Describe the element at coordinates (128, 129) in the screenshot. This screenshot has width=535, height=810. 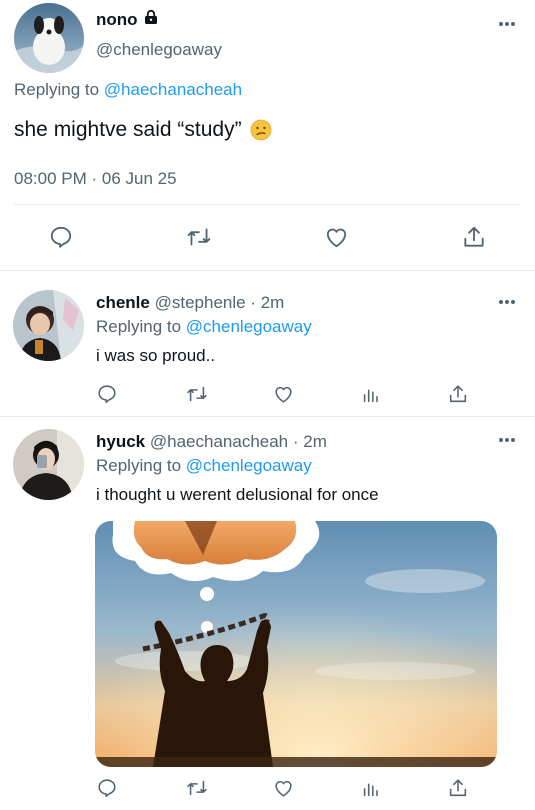
I see `tweet-text-body: she mightve said “study”` at that location.